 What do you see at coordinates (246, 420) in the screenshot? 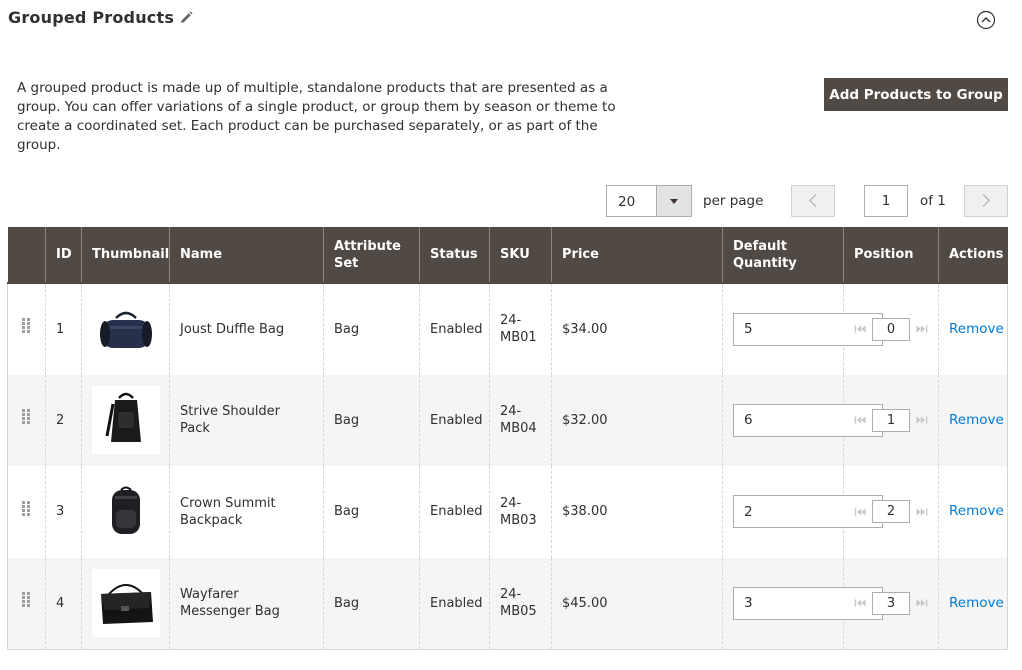
I see `cell-name: Strive Shoulder Pack` at bounding box center [246, 420].